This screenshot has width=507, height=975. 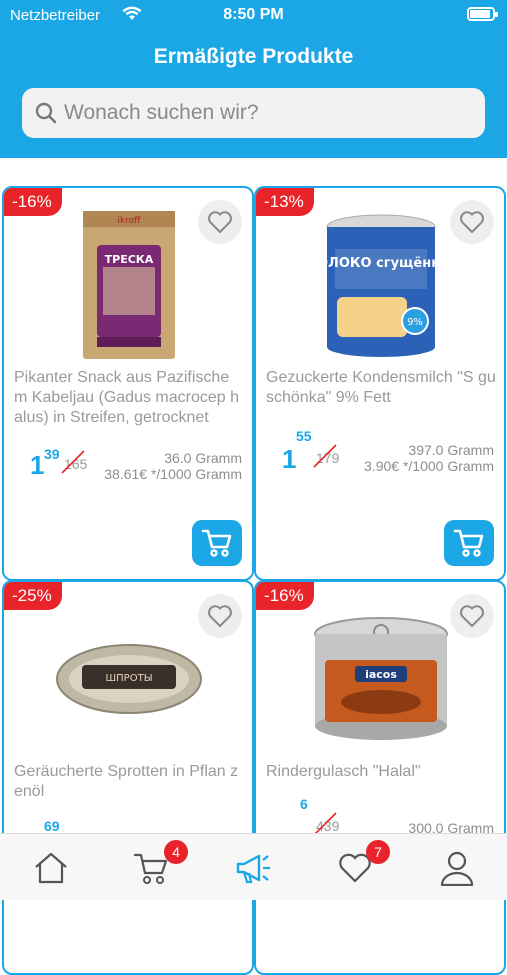 What do you see at coordinates (285, 202) in the screenshot?
I see `discount-badge: -13%` at bounding box center [285, 202].